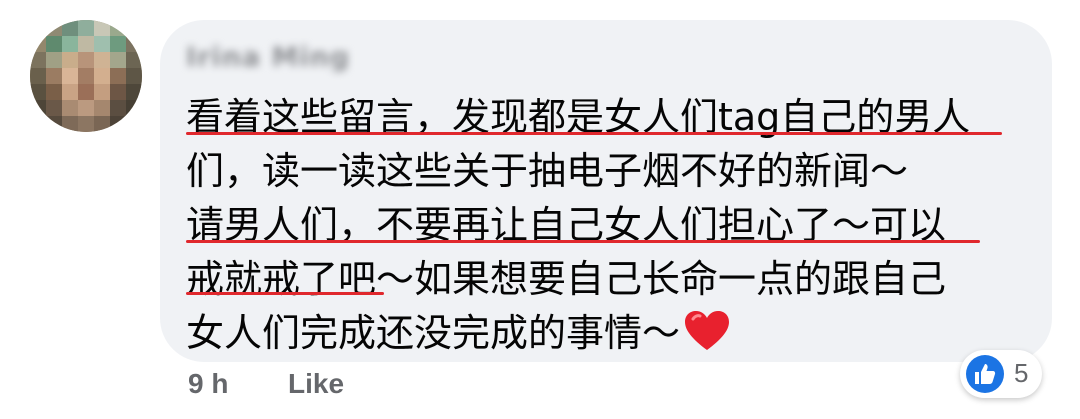 The height and width of the screenshot is (419, 1080). What do you see at coordinates (547, 171) in the screenshot?
I see `comment-line: 们，读一读这些关于抽电子烟不好的新闻～` at bounding box center [547, 171].